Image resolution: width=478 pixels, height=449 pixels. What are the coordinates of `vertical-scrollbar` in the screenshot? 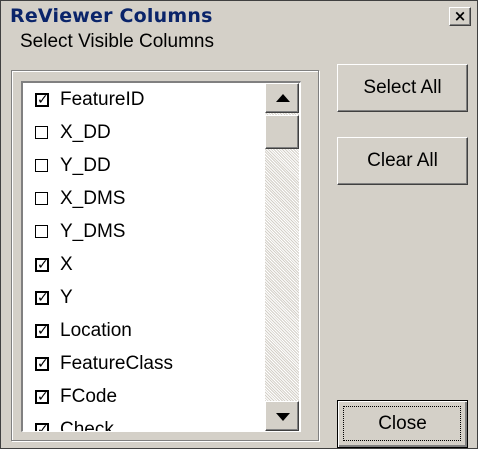 It's located at (282, 257).